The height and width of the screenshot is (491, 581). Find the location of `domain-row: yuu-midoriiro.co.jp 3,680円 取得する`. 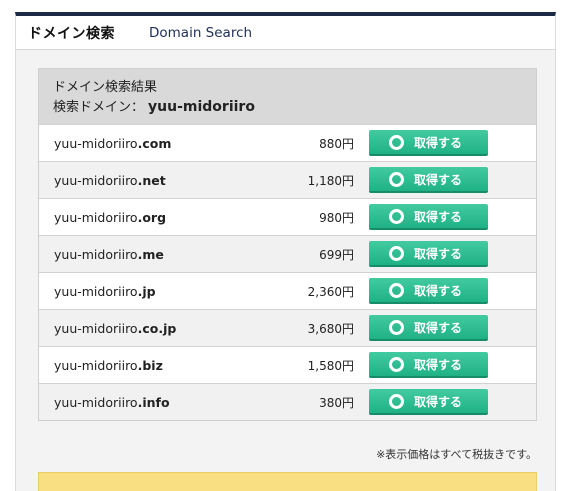

domain-row: yuu-midoriiro.co.jp 3,680円 取得する is located at coordinates (287, 327).